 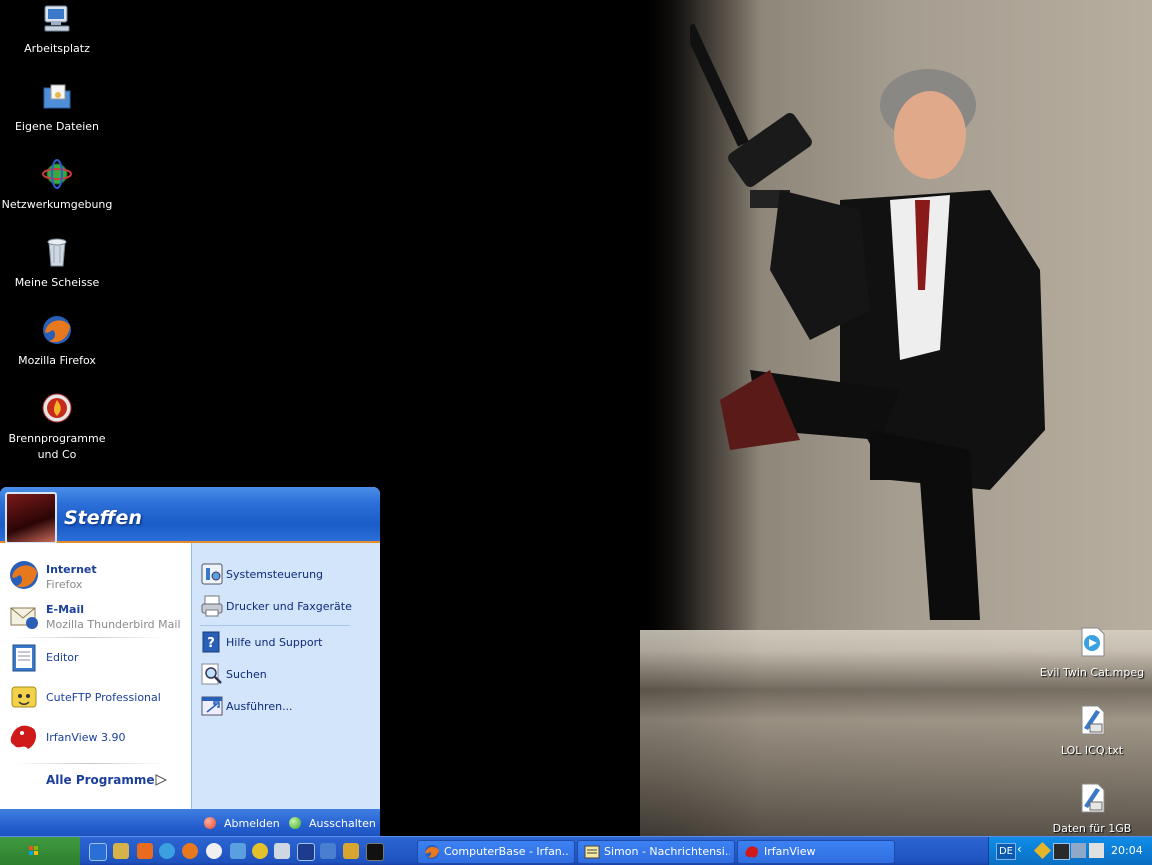 What do you see at coordinates (790, 851) in the screenshot?
I see `task-button-label: IrfanView` at bounding box center [790, 851].